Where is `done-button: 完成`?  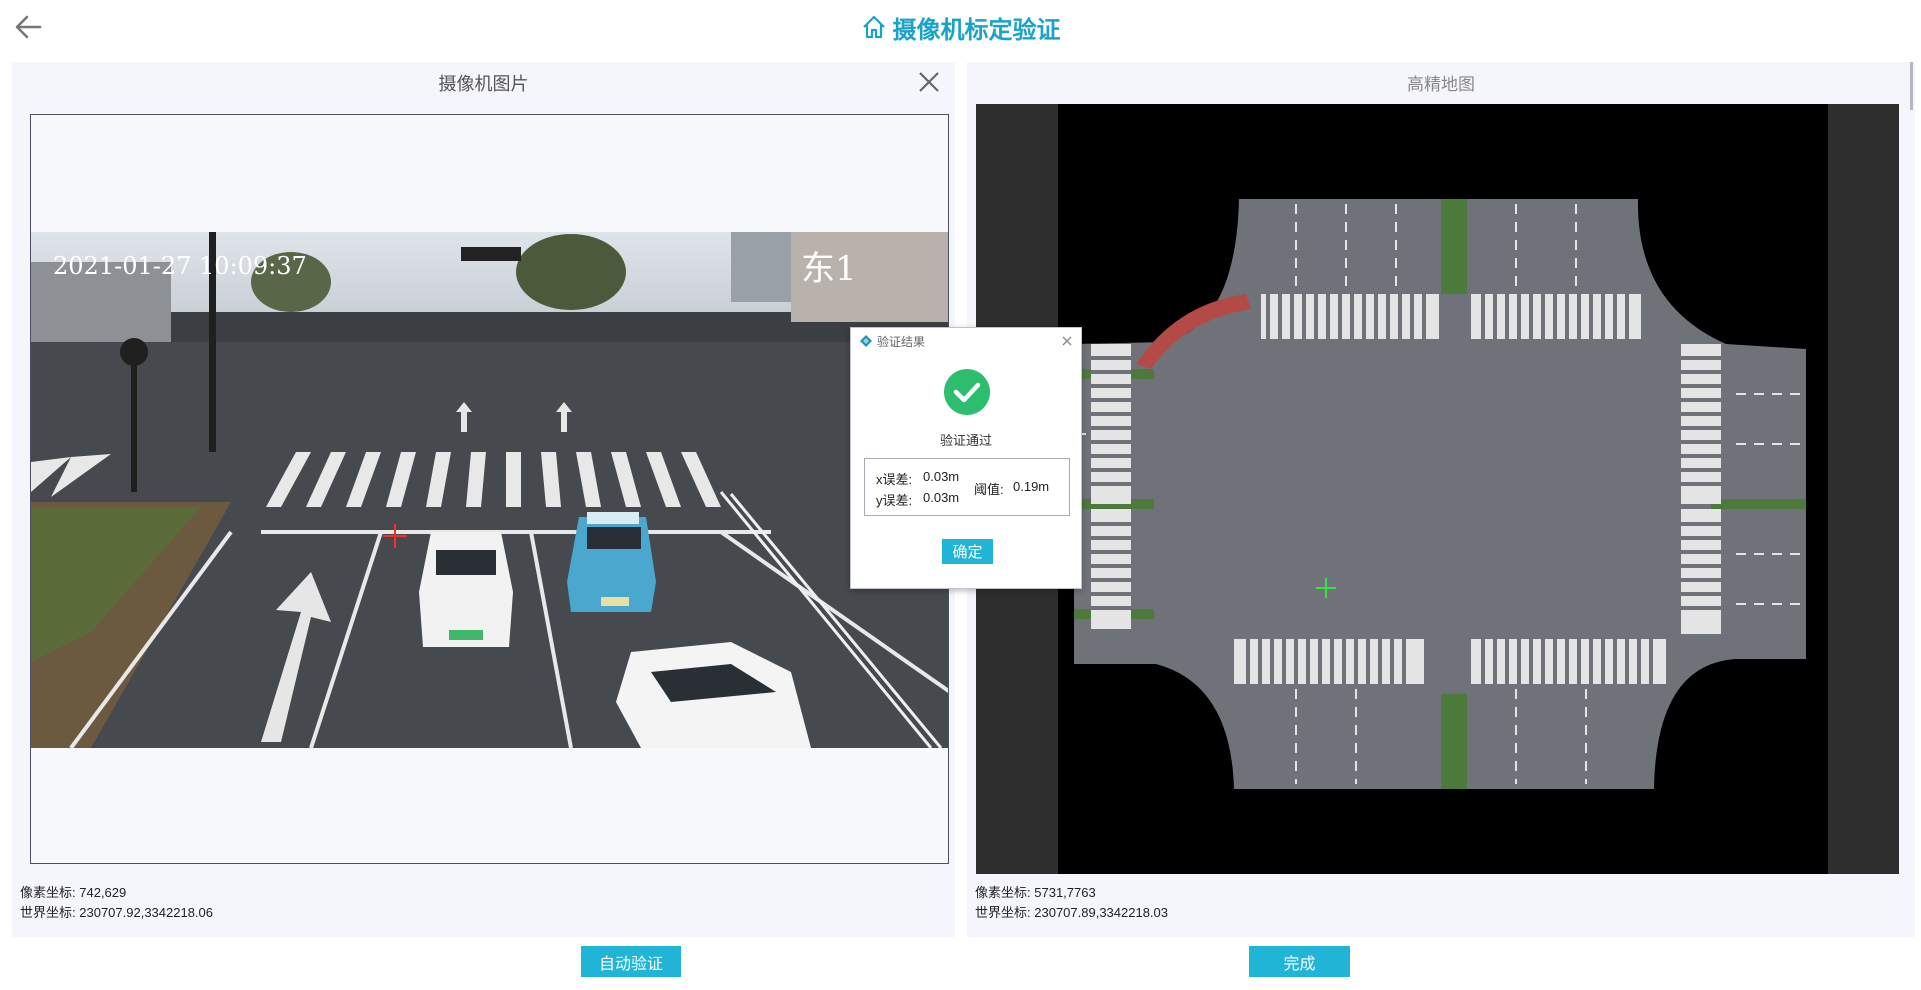 done-button: 完成 is located at coordinates (1299, 961).